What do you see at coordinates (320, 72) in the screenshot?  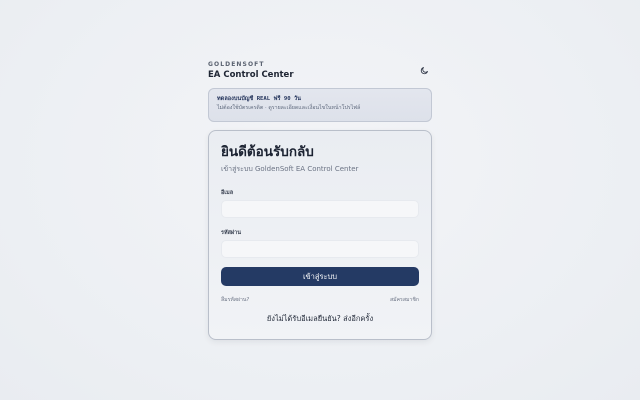 I see `app-header: GOLDENSOFT EA Control Center` at bounding box center [320, 72].